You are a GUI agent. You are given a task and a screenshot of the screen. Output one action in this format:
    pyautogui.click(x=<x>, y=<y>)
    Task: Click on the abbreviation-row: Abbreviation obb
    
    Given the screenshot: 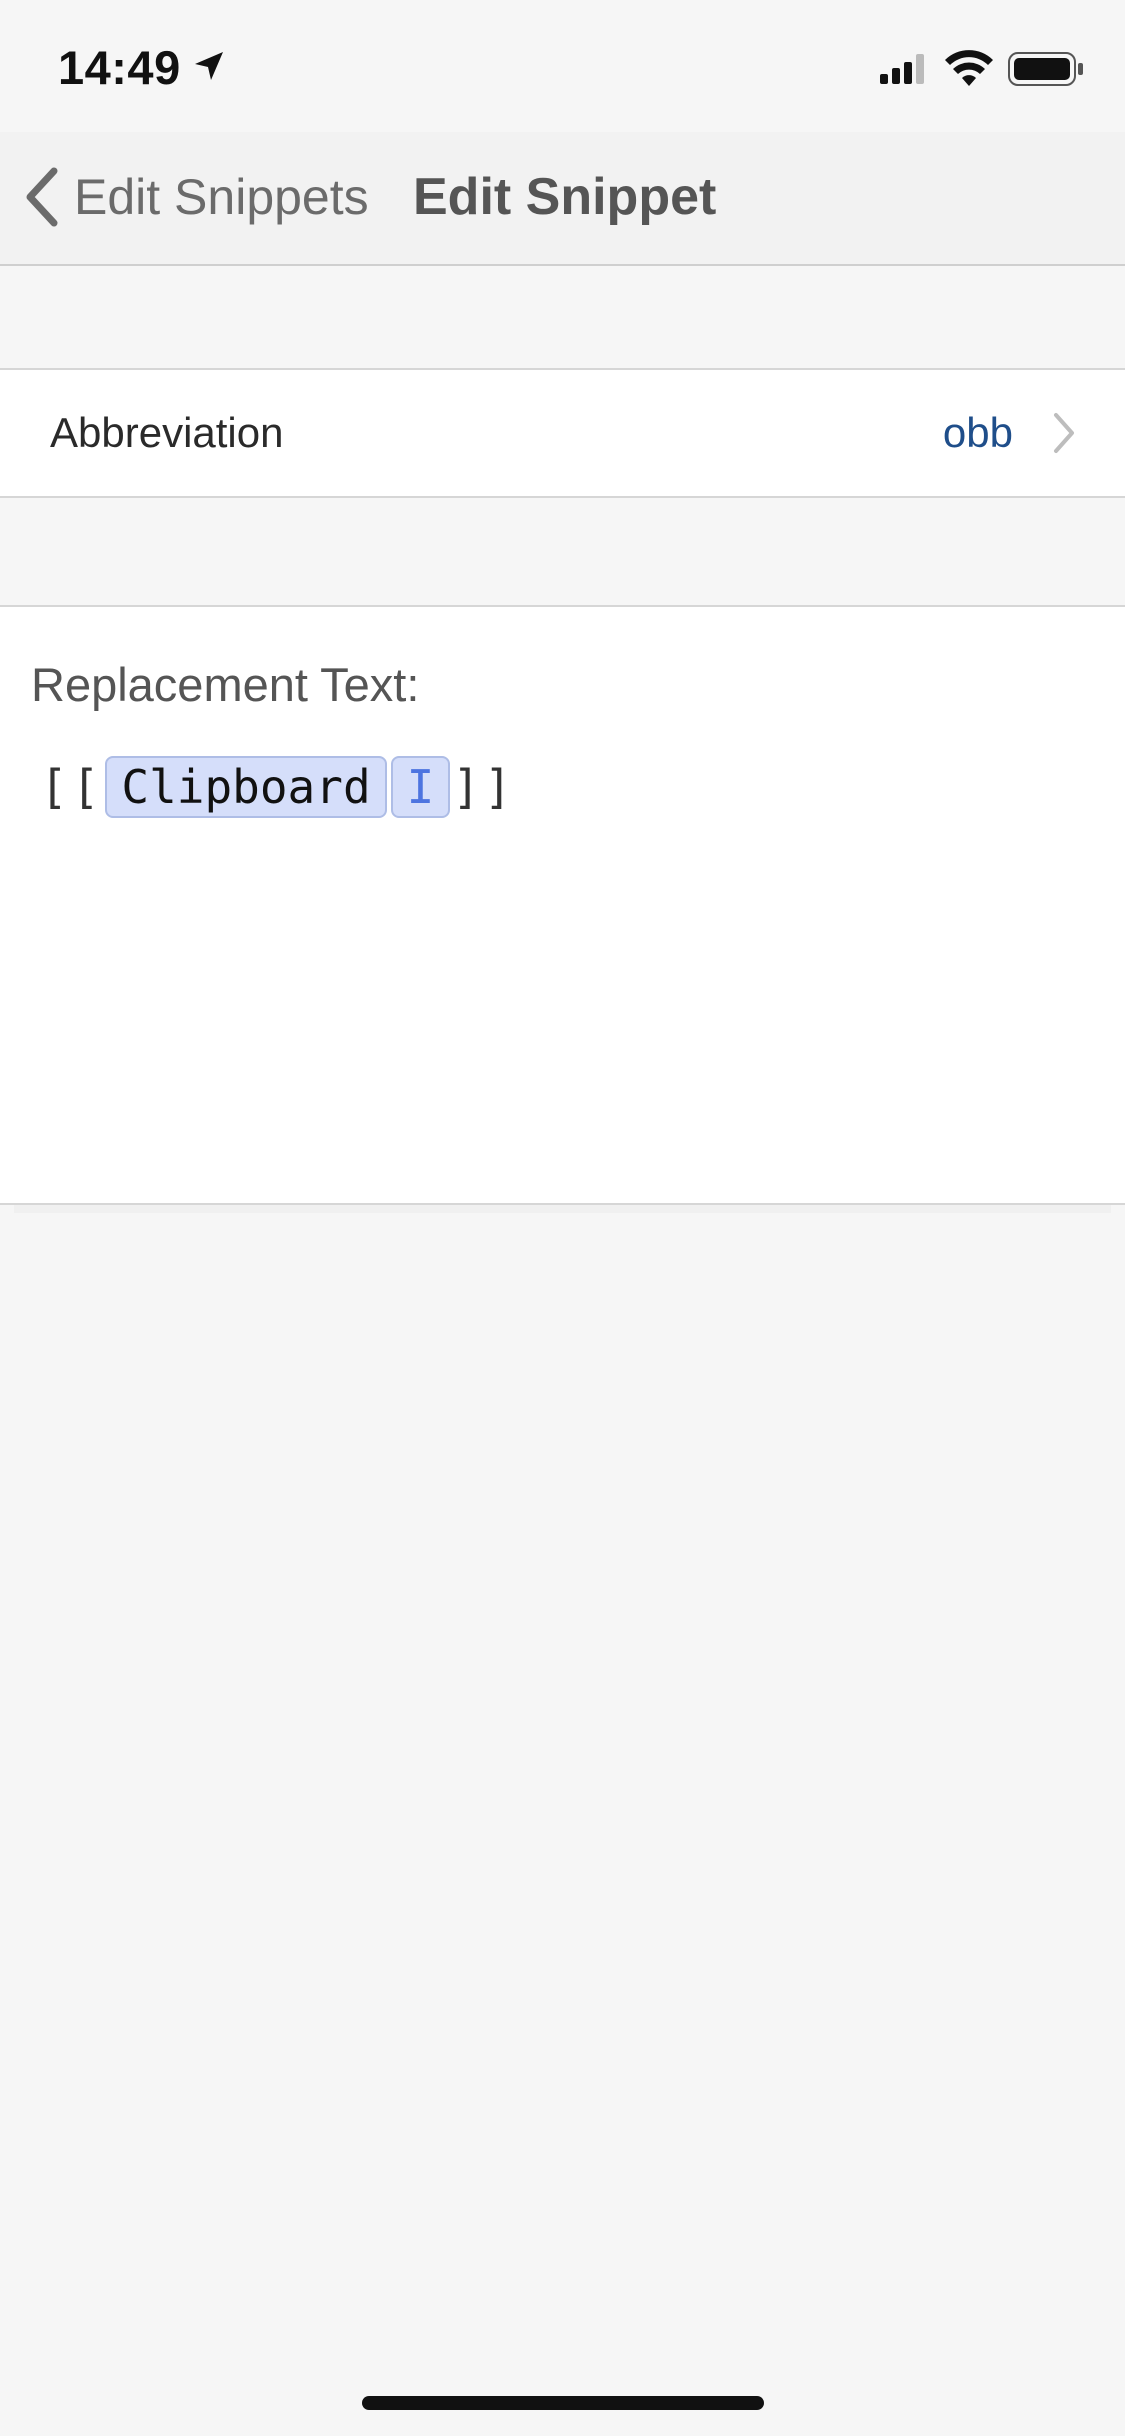 What is the action you would take?
    pyautogui.click(x=562, y=433)
    